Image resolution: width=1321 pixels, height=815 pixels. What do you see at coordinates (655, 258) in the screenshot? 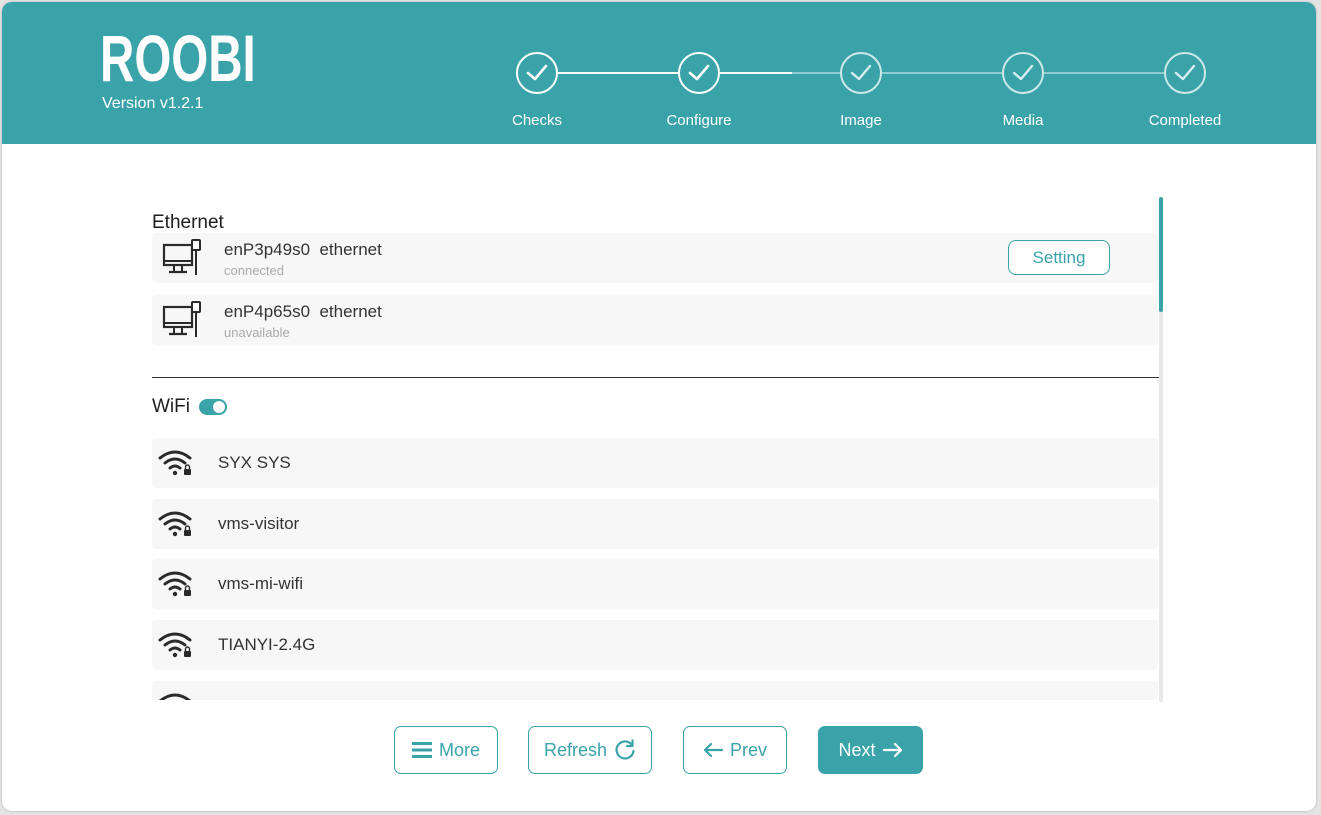
I see `ethernet-item: enP3p49s0 ethernet connected Setting` at bounding box center [655, 258].